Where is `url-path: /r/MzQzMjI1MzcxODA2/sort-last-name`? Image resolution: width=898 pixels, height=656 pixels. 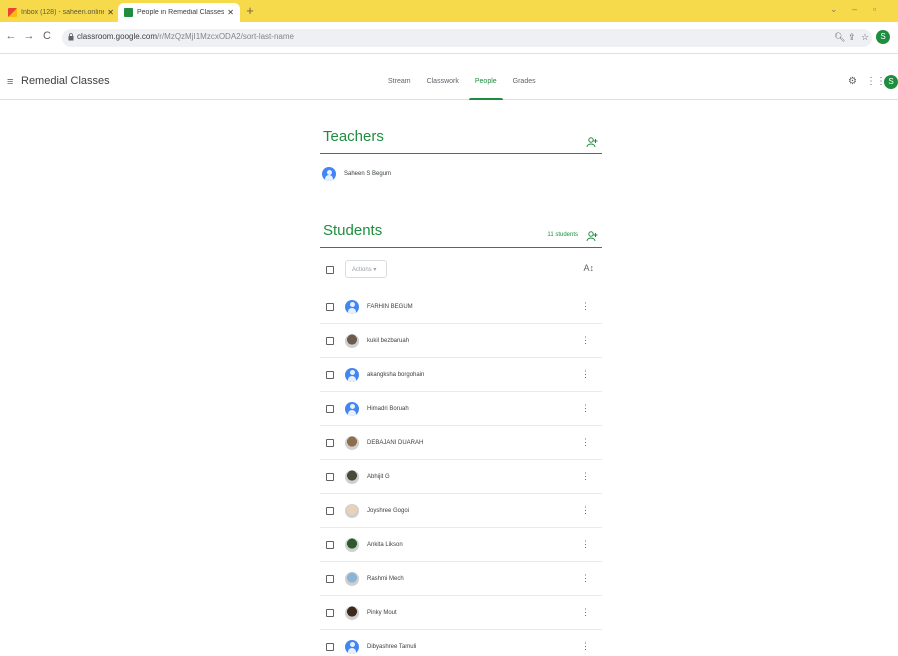
url-path: /r/MzQzMjI1MzcxODA2/sort-last-name is located at coordinates (225, 36).